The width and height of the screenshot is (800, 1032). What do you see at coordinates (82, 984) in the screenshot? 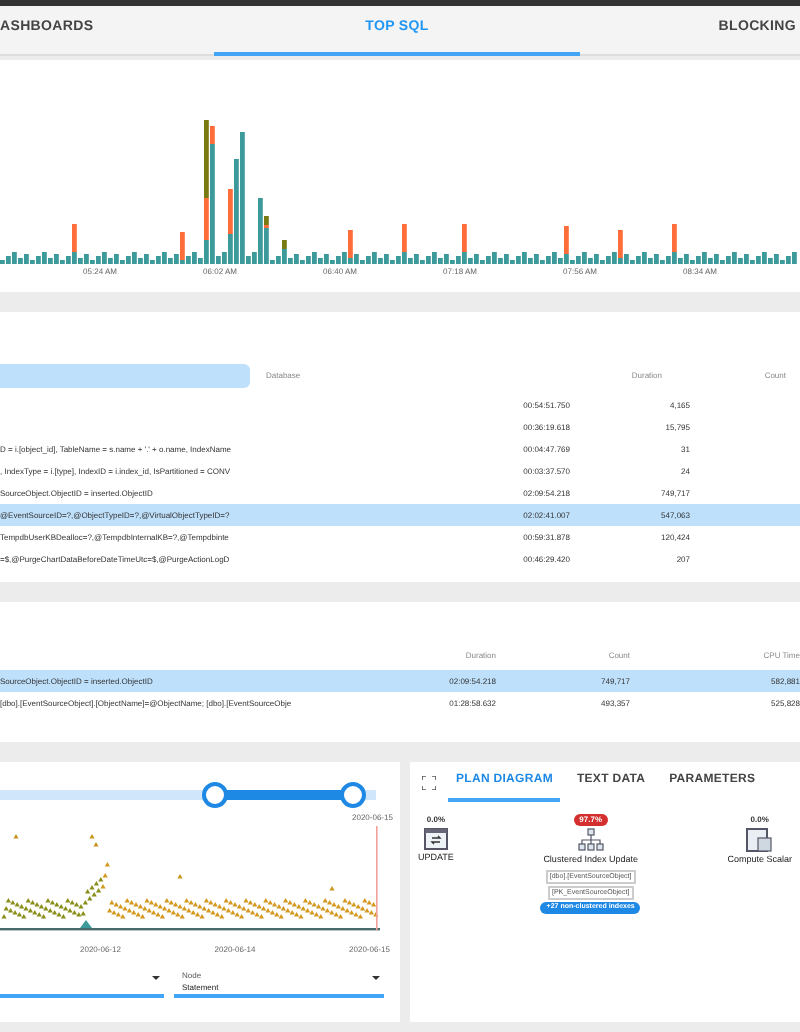
I see `dropdown` at bounding box center [82, 984].